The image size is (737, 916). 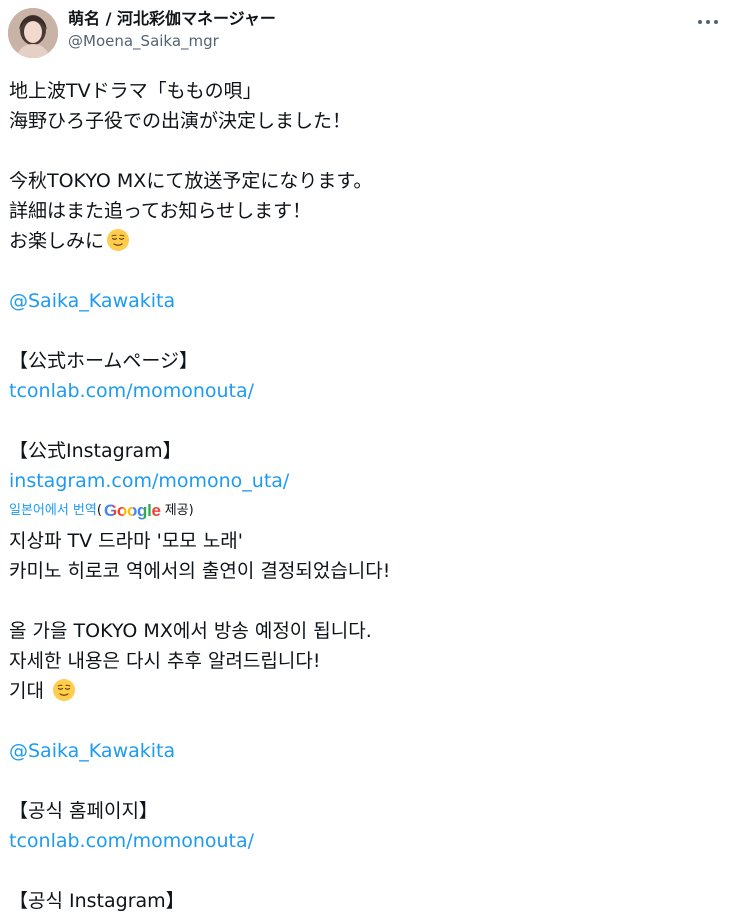 I want to click on tweet-text-line: 海野ひろ子役での出演が決定しました！, so click(x=180, y=121).